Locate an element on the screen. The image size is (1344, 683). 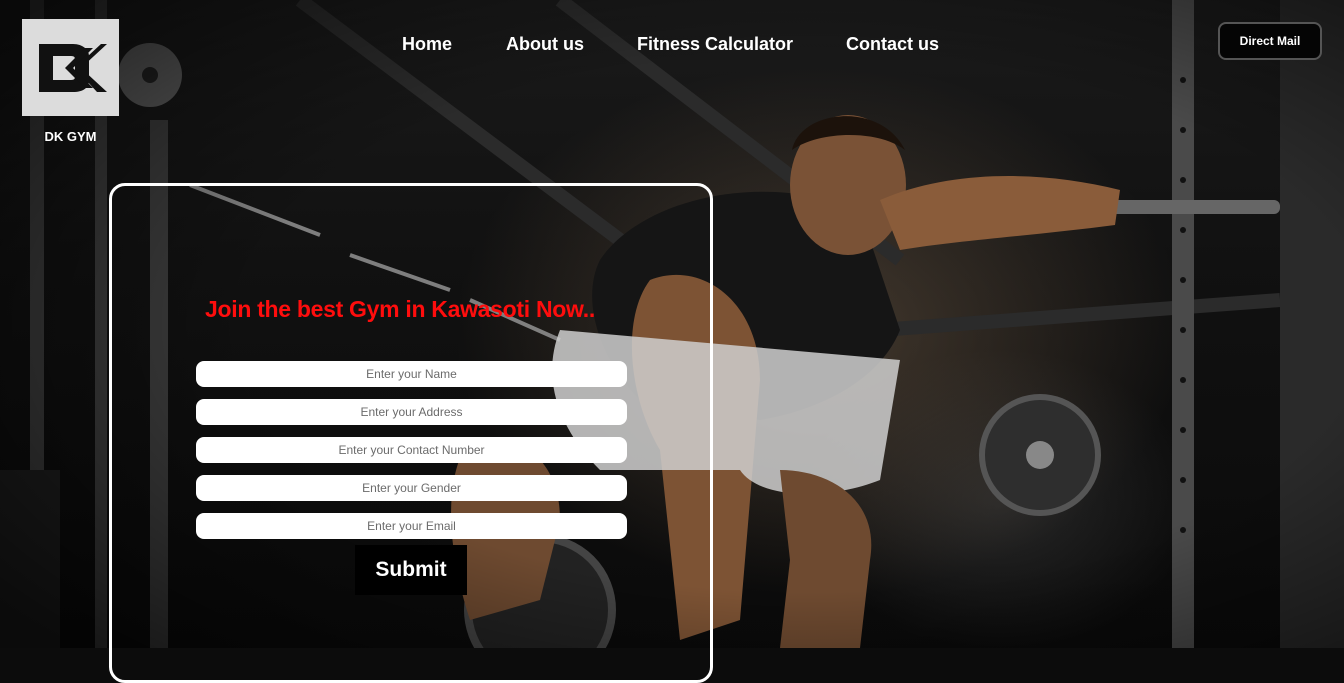
nav-about-us: About us is located at coordinates (545, 44).